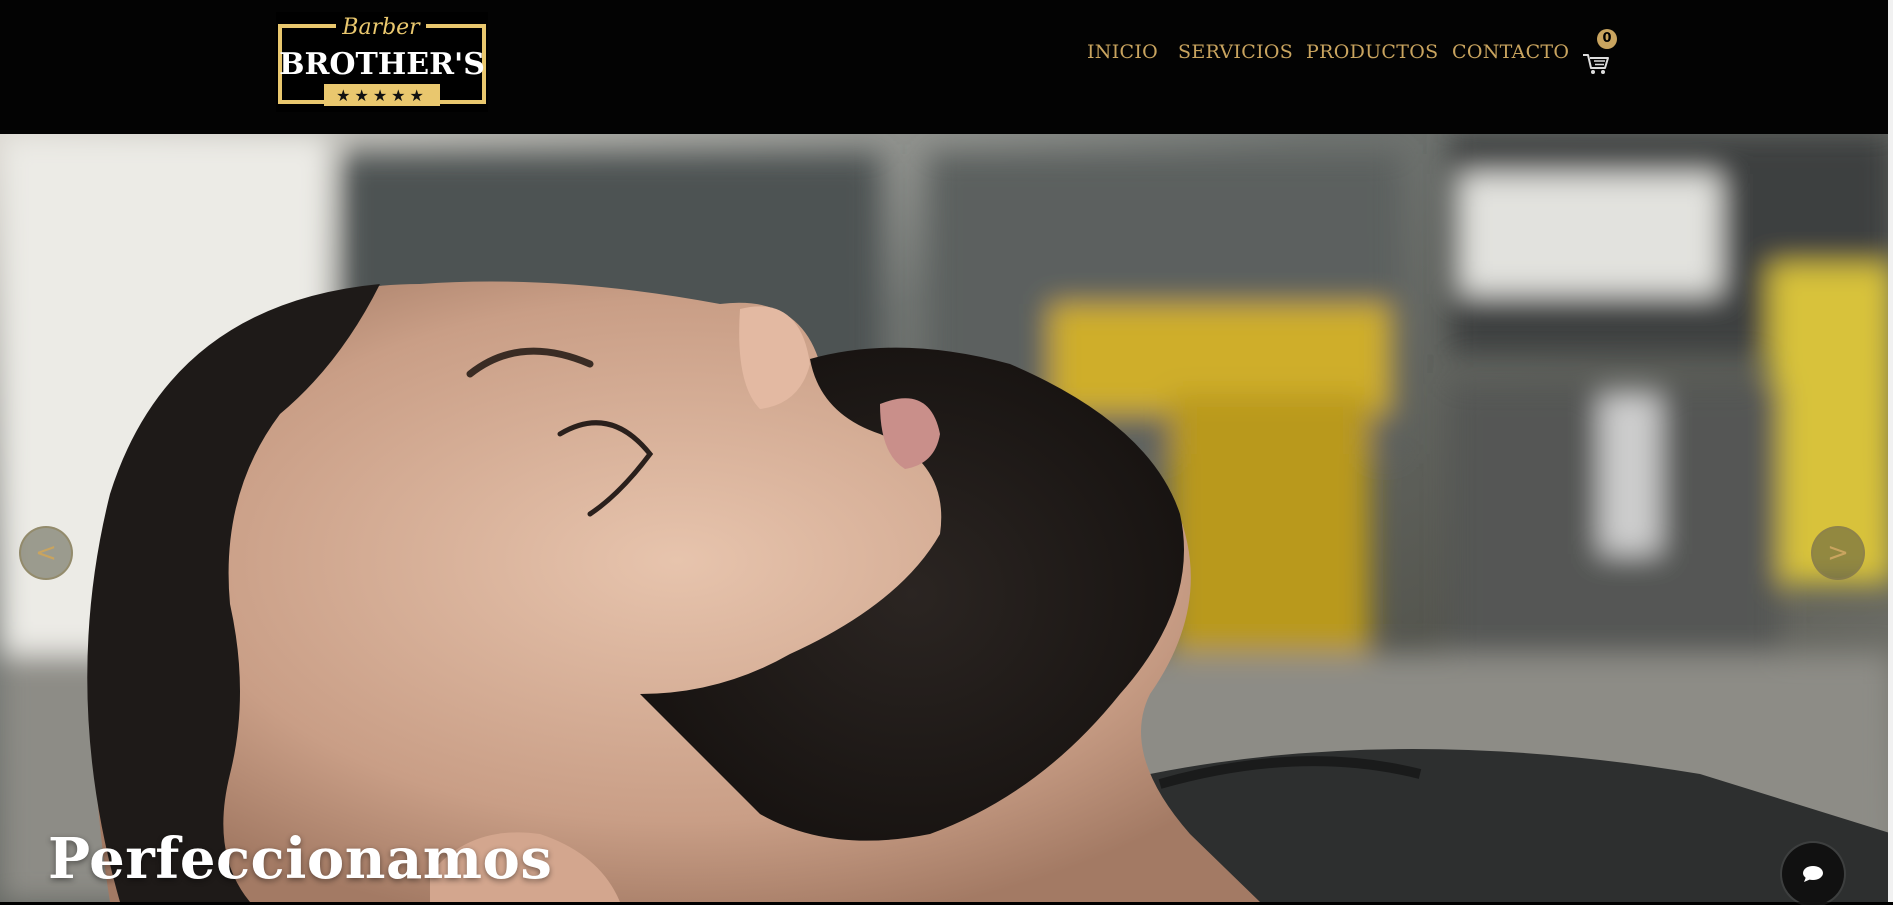 This screenshot has height=905, width=1893. What do you see at coordinates (1235, 52) in the screenshot?
I see `nav-servicios: SERVICIOS` at bounding box center [1235, 52].